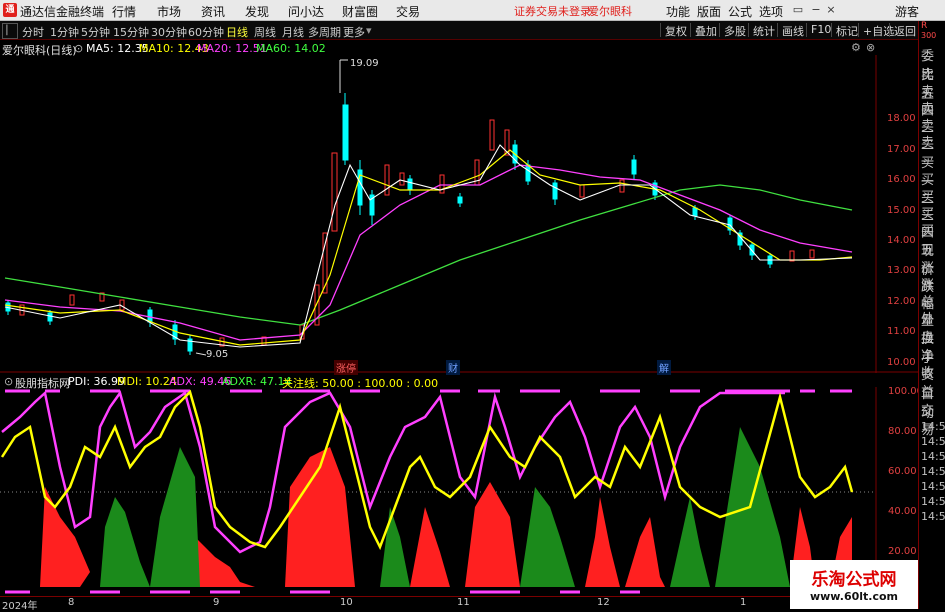 The image size is (945, 612). What do you see at coordinates (790, 30) in the screenshot?
I see `btn-huaxian: 画线` at bounding box center [790, 30].